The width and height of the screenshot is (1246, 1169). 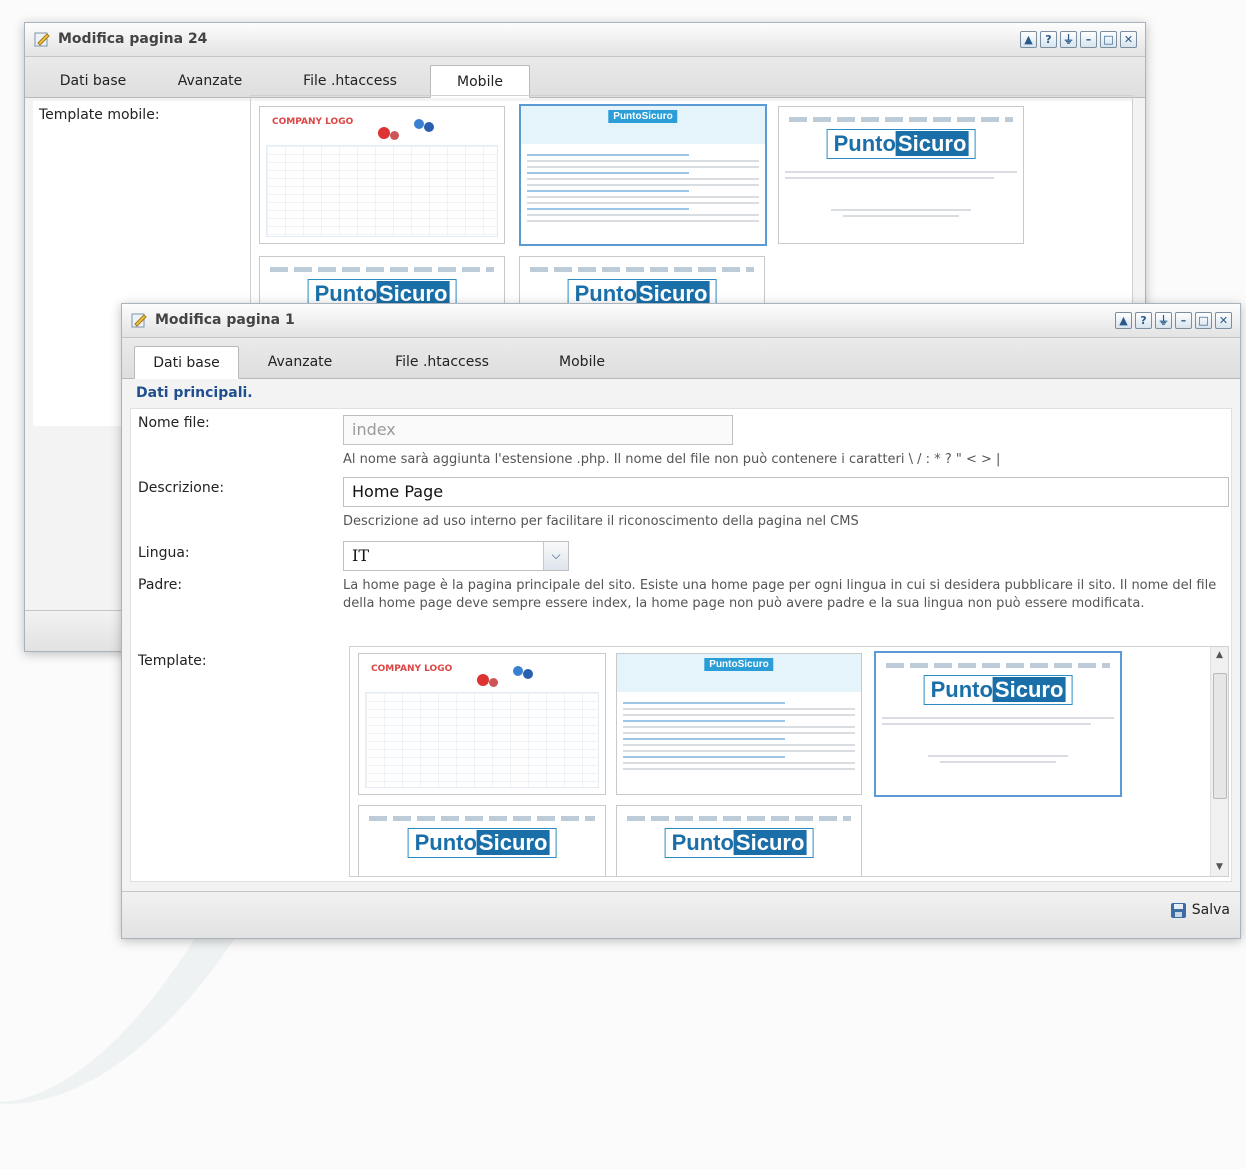 What do you see at coordinates (360, 555) in the screenshot?
I see `lingua-value: IT` at bounding box center [360, 555].